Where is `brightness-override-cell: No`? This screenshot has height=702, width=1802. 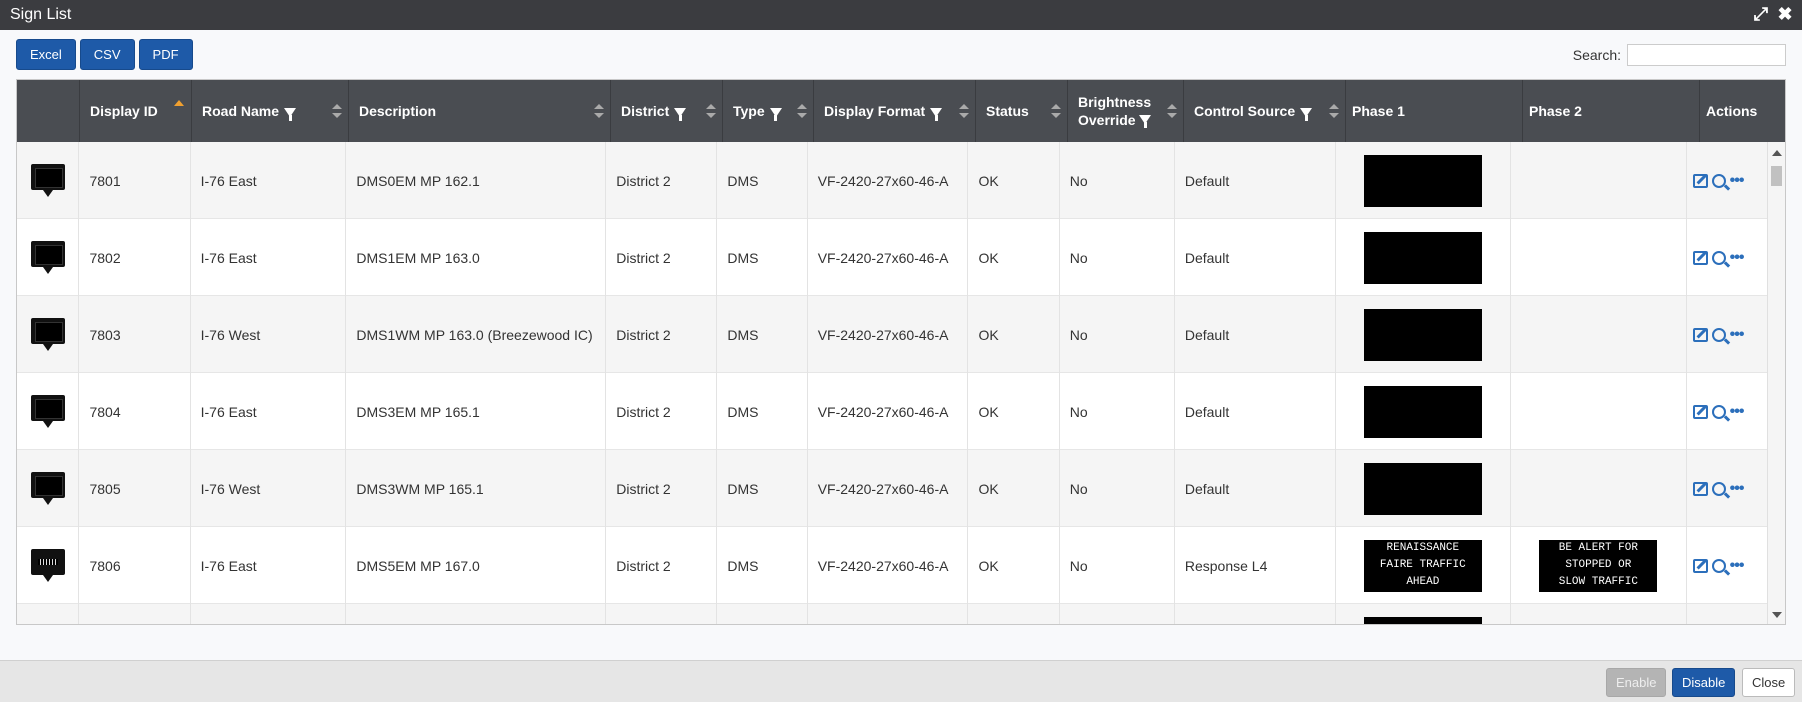 brightness-override-cell: No is located at coordinates (1117, 257).